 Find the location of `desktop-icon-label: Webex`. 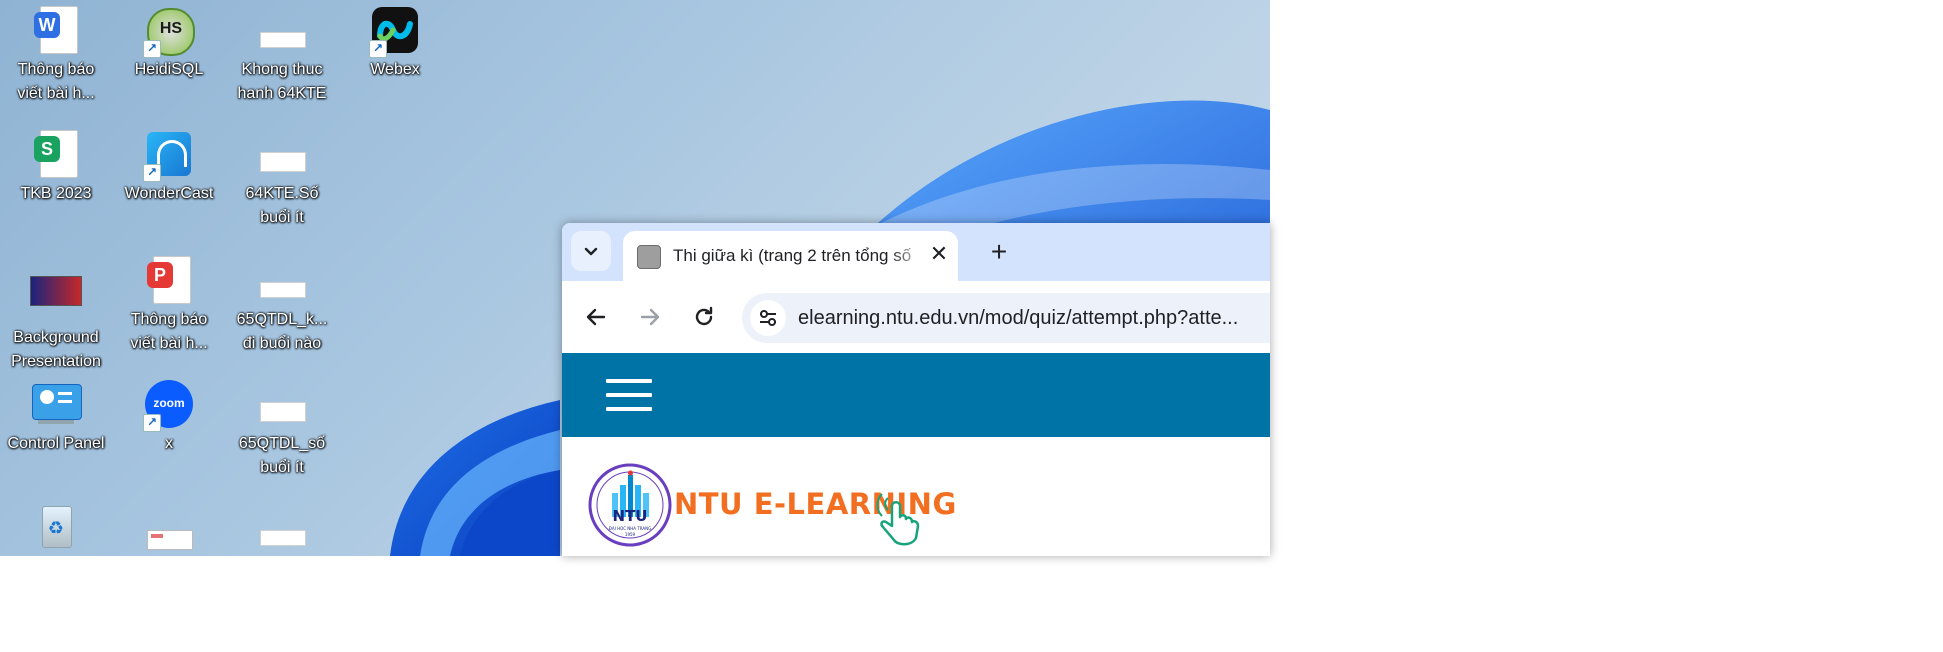

desktop-icon-label: Webex is located at coordinates (395, 69).